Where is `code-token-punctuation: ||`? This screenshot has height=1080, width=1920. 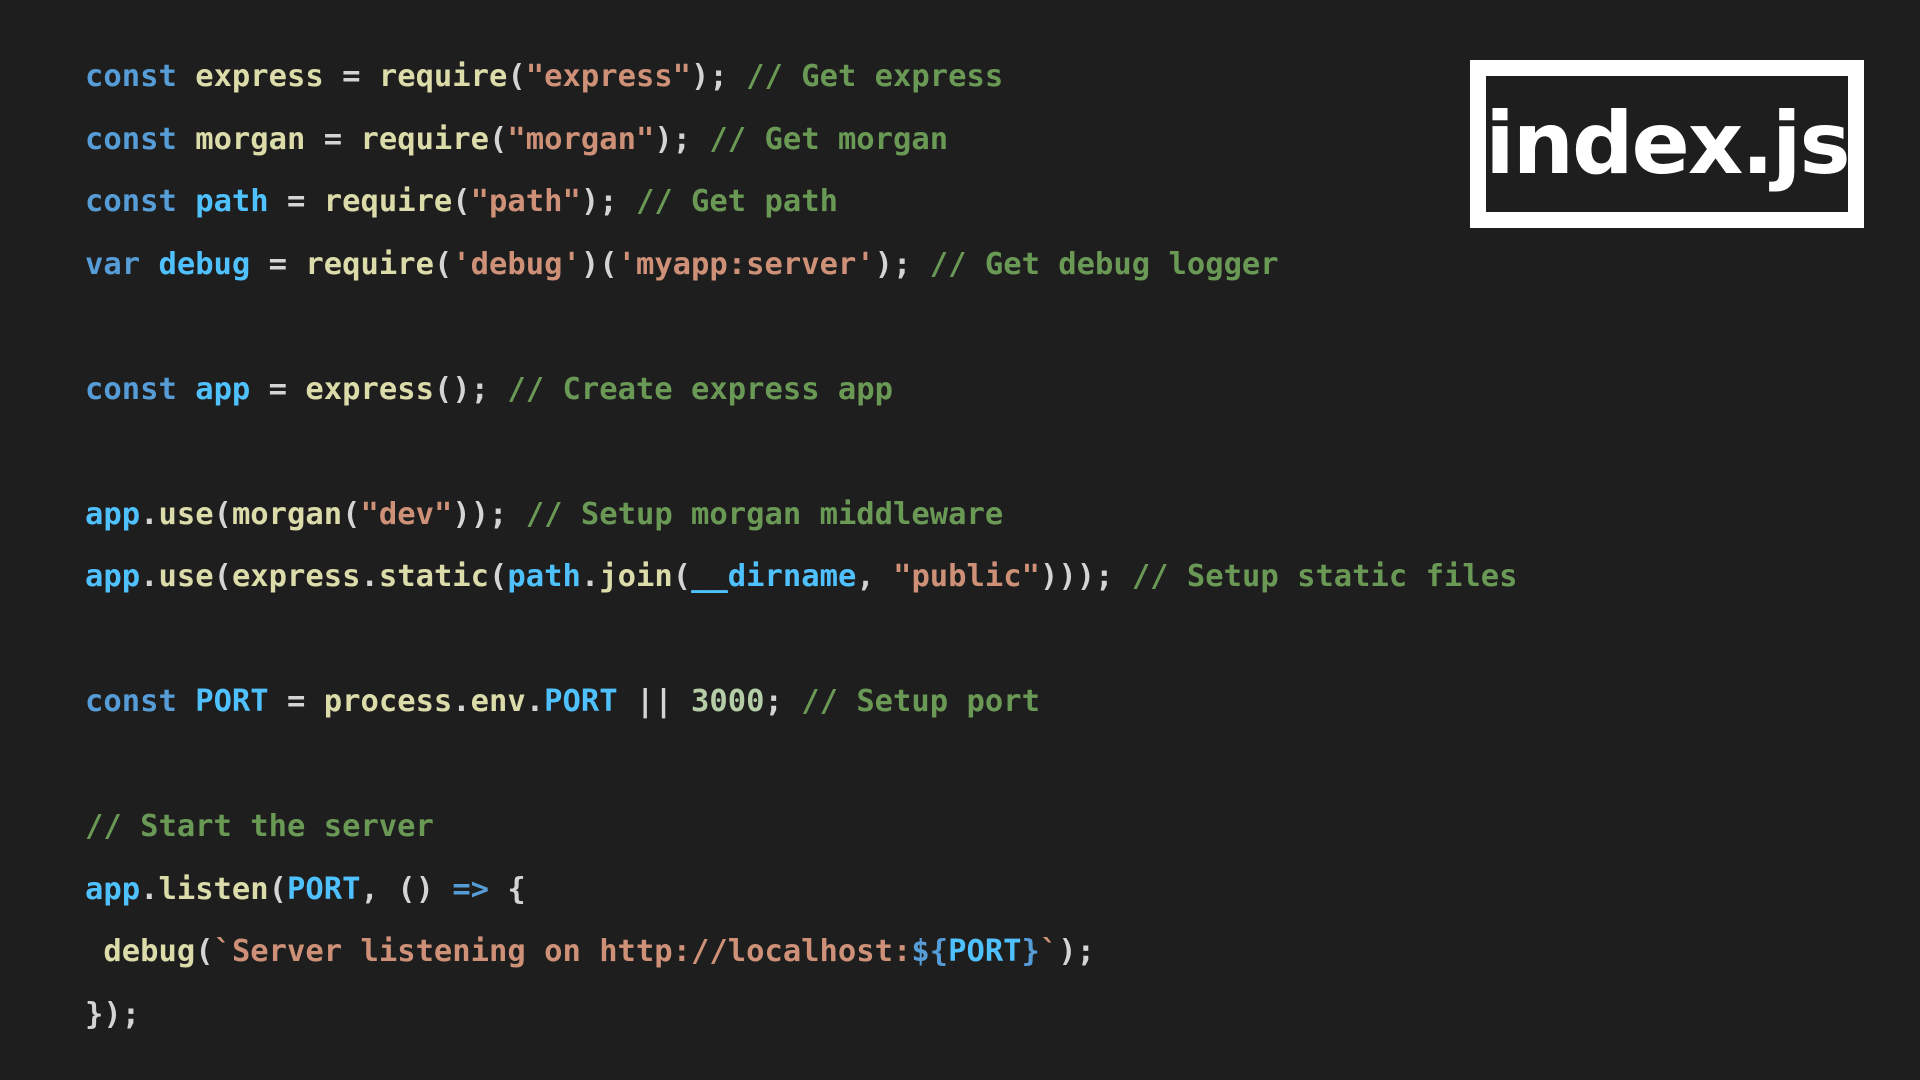
code-token-punctuation: || is located at coordinates (654, 701).